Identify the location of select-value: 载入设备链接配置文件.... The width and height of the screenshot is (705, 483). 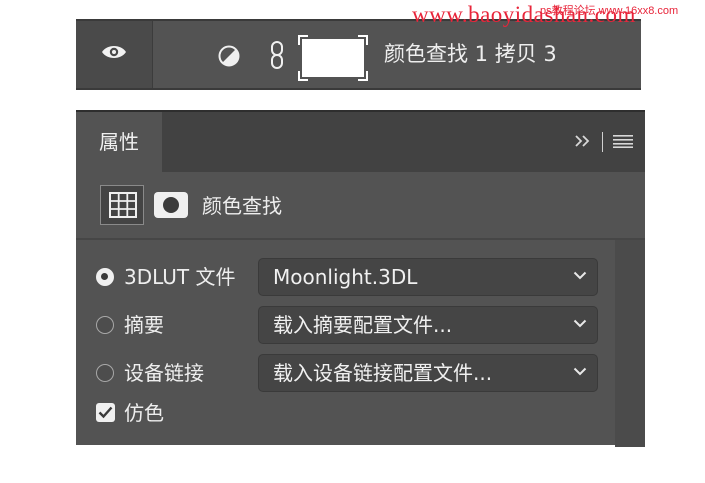
(383, 373).